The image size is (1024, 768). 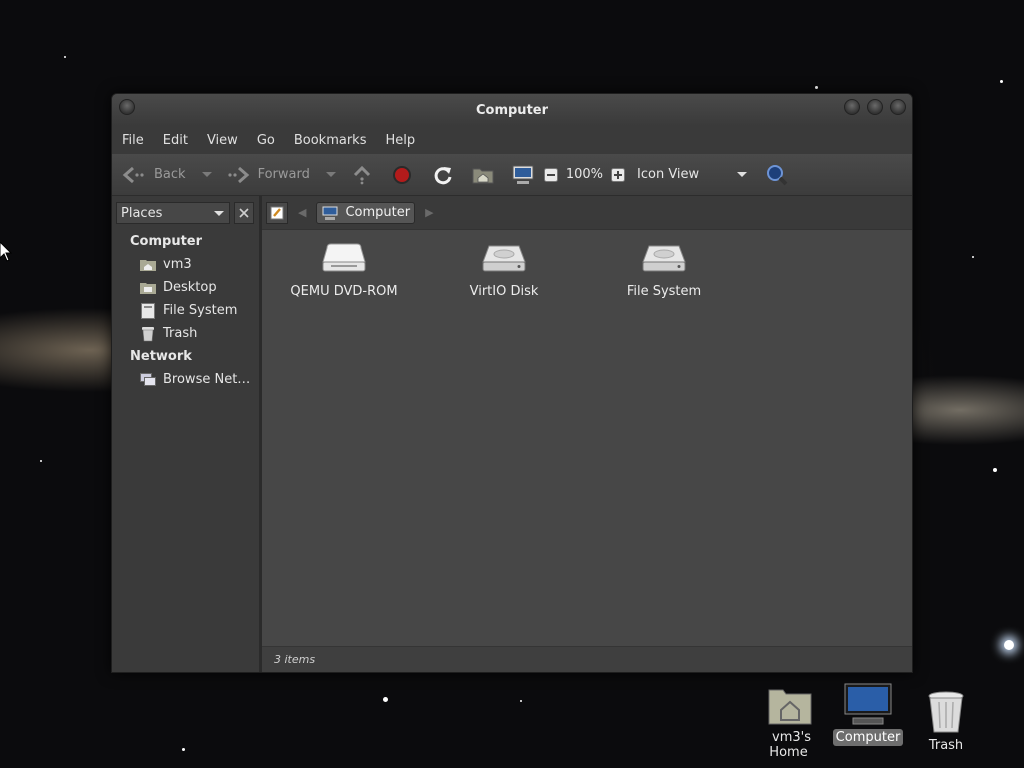 I want to click on close-icon, so click(x=244, y=213).